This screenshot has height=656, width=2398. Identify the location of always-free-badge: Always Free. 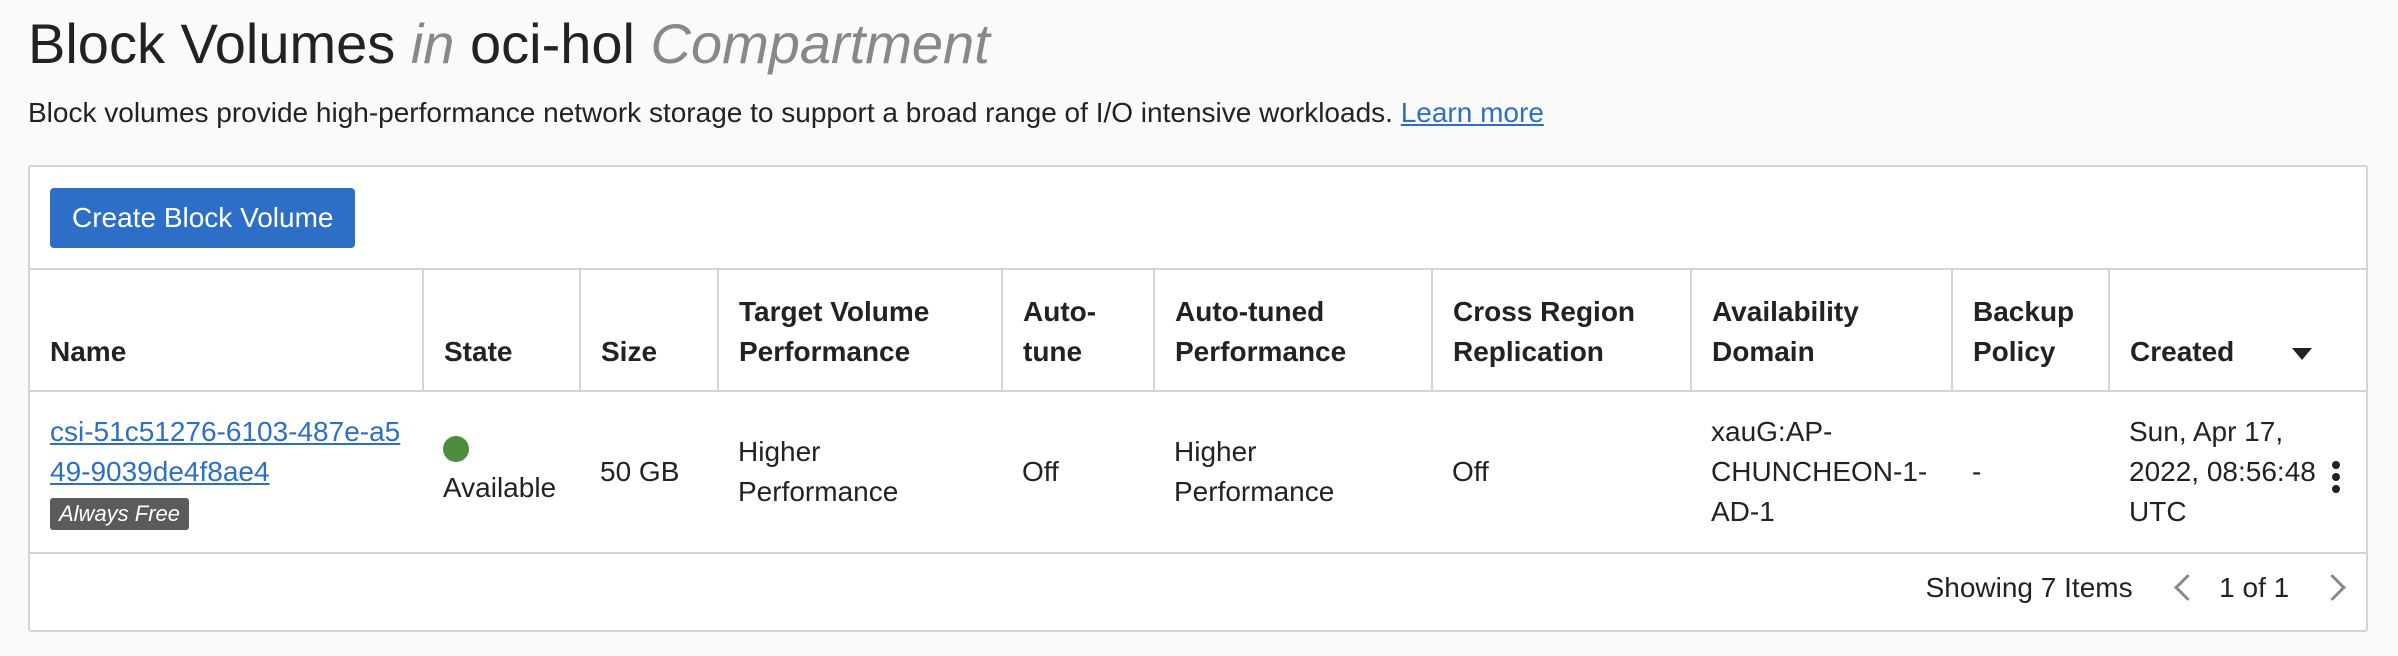
(120, 514).